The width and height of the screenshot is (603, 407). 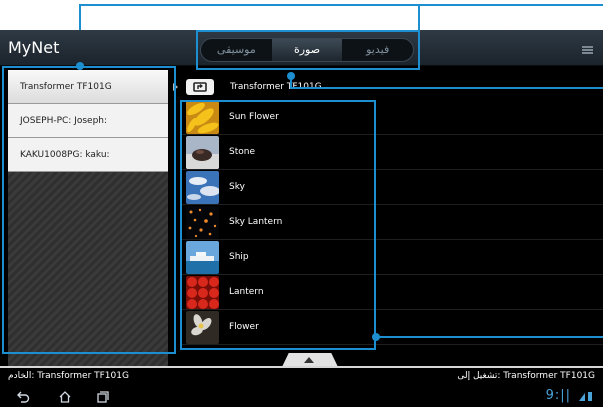 What do you see at coordinates (103, 397) in the screenshot?
I see `recent-apps-icon` at bounding box center [103, 397].